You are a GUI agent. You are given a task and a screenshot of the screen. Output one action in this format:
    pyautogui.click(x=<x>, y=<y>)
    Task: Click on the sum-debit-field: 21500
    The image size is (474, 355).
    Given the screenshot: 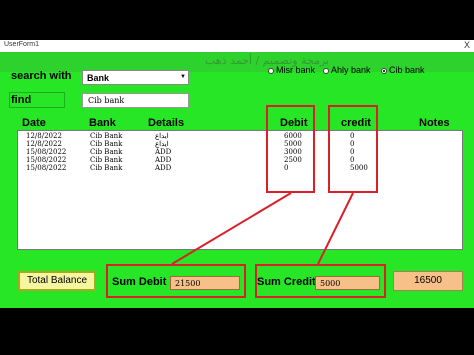 What is the action you would take?
    pyautogui.click(x=205, y=283)
    